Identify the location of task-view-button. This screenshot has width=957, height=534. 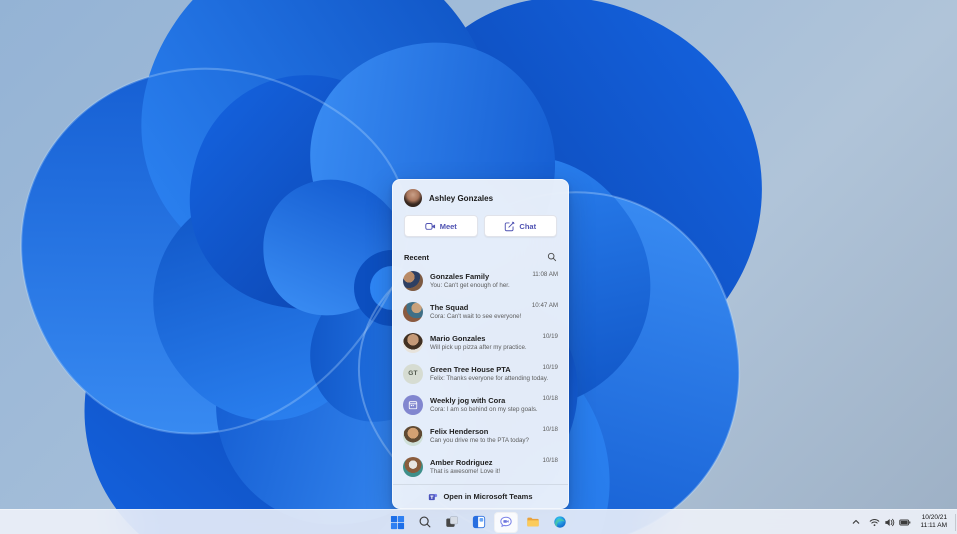
(452, 522).